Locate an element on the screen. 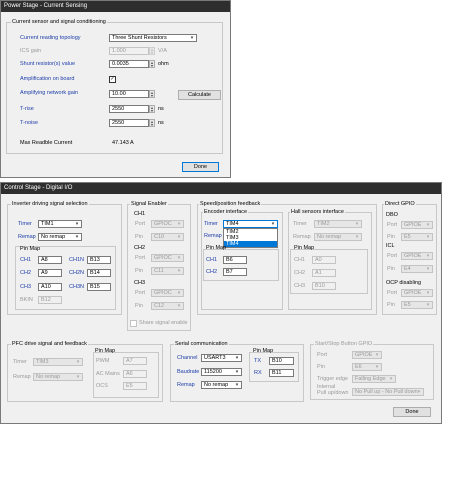 The image size is (474, 481). power-done-button: Done is located at coordinates (200, 167).